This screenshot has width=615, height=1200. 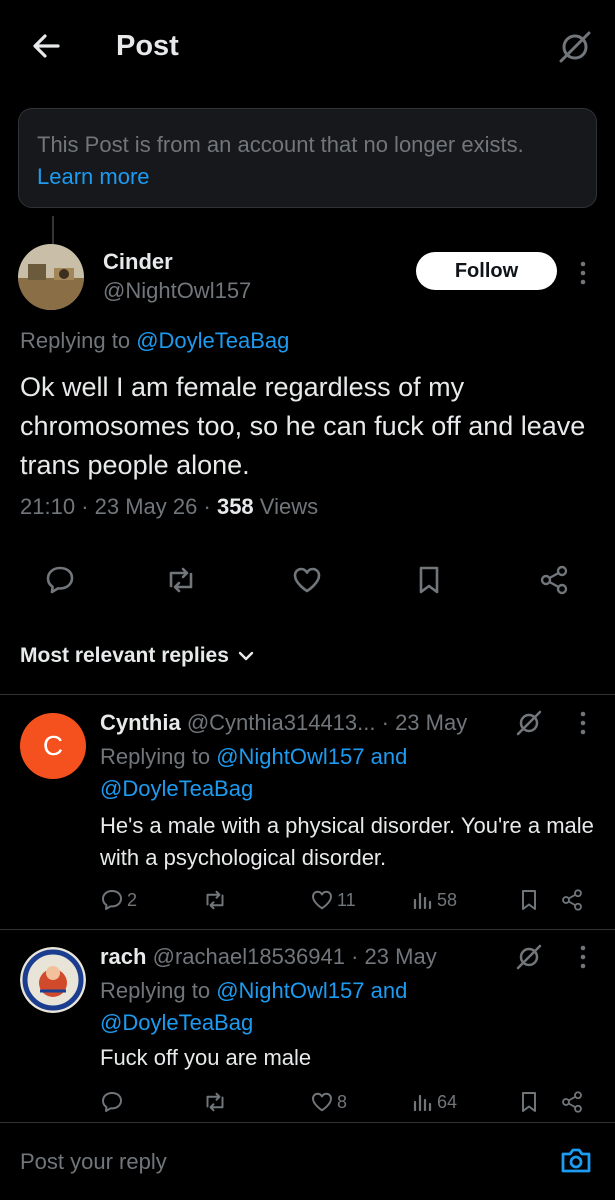 What do you see at coordinates (147, 46) in the screenshot?
I see `page-title: Post` at bounding box center [147, 46].